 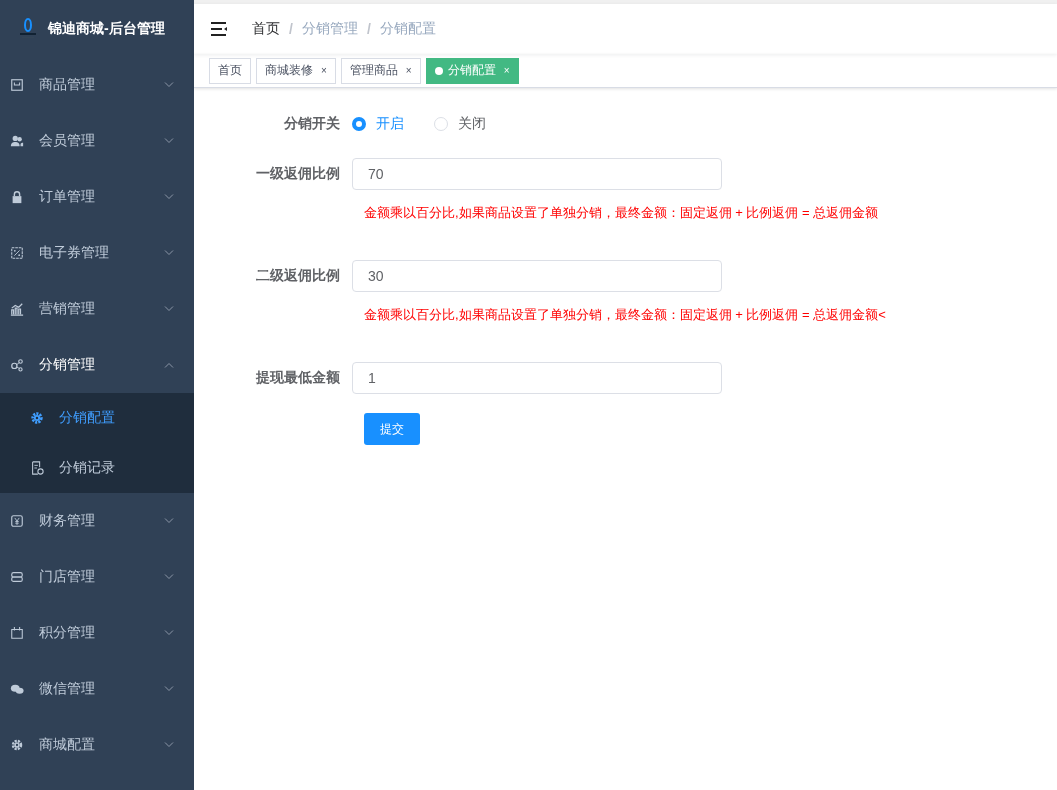 I want to click on breadcrumb-item: 分销管理, so click(x=329, y=29).